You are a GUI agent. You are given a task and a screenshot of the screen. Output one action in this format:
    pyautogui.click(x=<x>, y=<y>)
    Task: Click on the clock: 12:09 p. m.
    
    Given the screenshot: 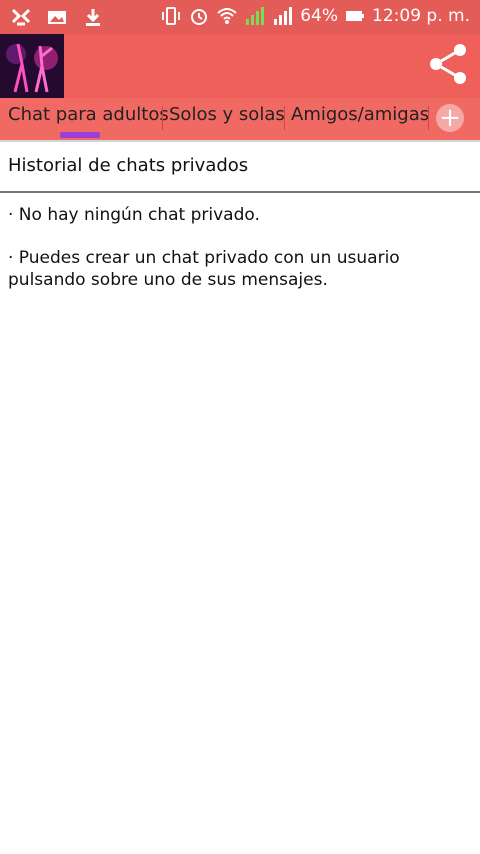 What is the action you would take?
    pyautogui.click(x=421, y=16)
    